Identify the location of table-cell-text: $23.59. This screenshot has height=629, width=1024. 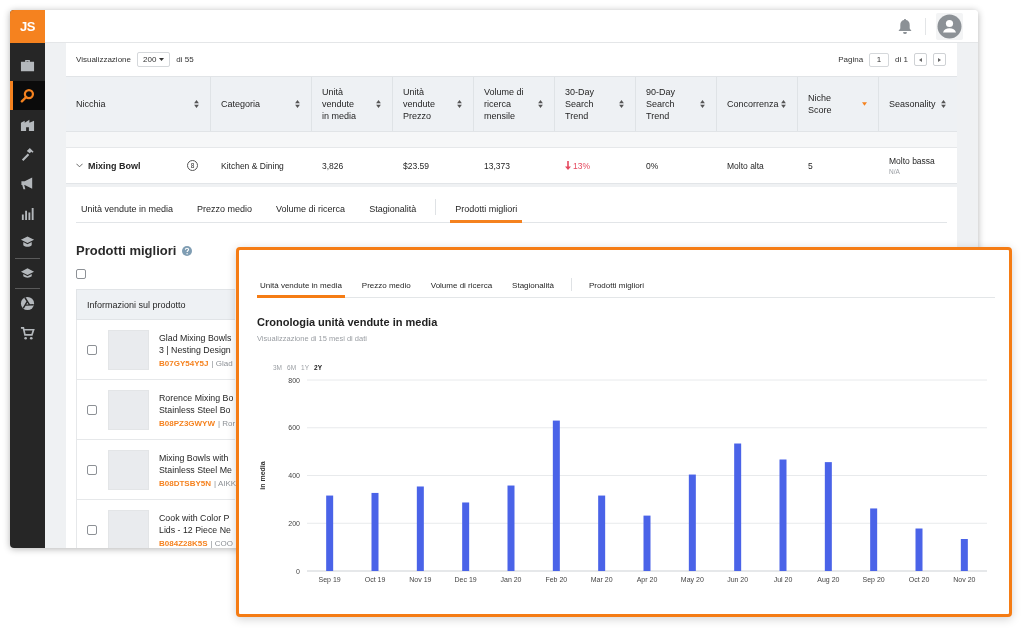
(416, 165).